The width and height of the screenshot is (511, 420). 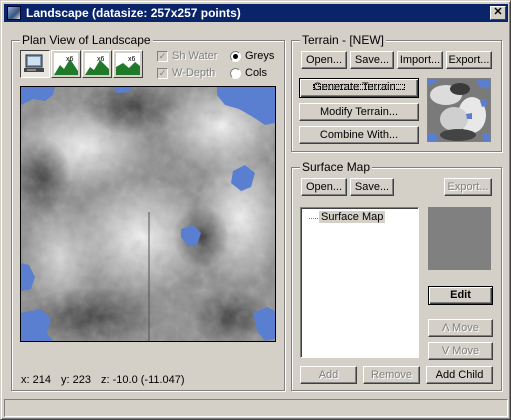 What do you see at coordinates (194, 73) in the screenshot?
I see `w-depth-label: W-Depth` at bounding box center [194, 73].